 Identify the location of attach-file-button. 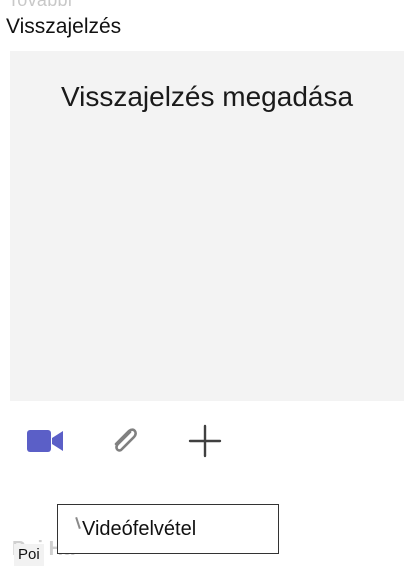
(125, 441).